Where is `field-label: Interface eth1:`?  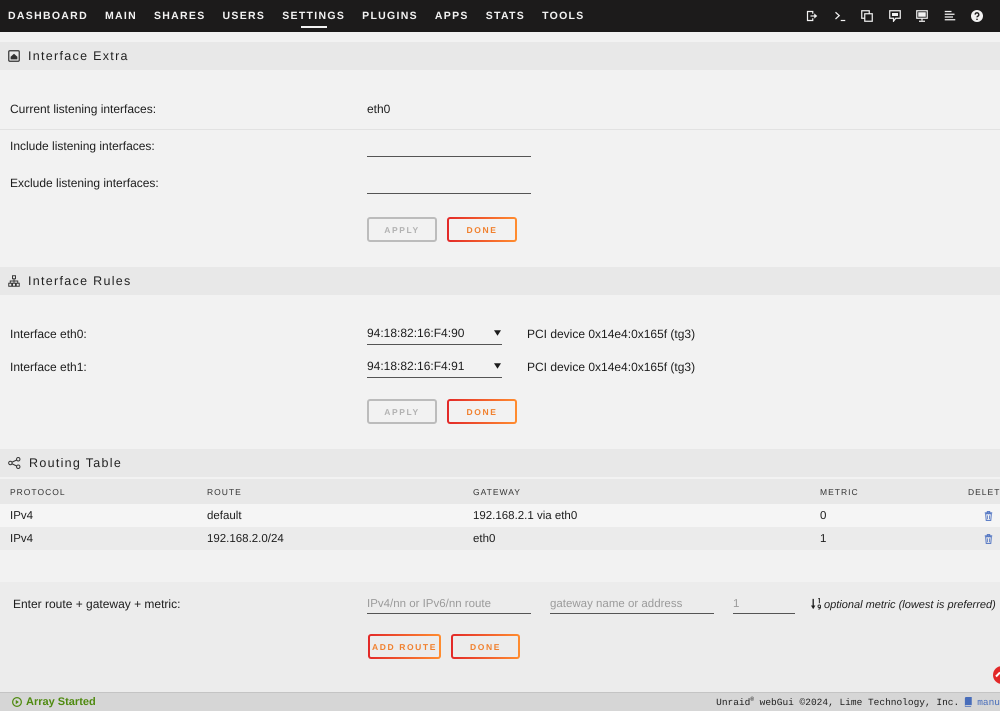
field-label: Interface eth1: is located at coordinates (49, 367).